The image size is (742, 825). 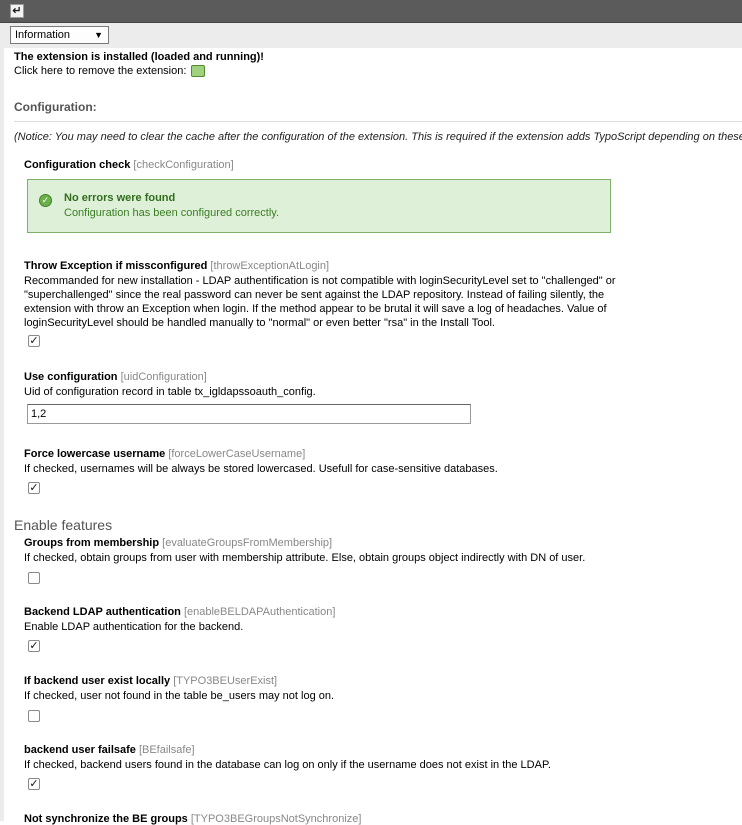 I want to click on remove-extension-text: Click here to remove the extension:, so click(x=100, y=71).